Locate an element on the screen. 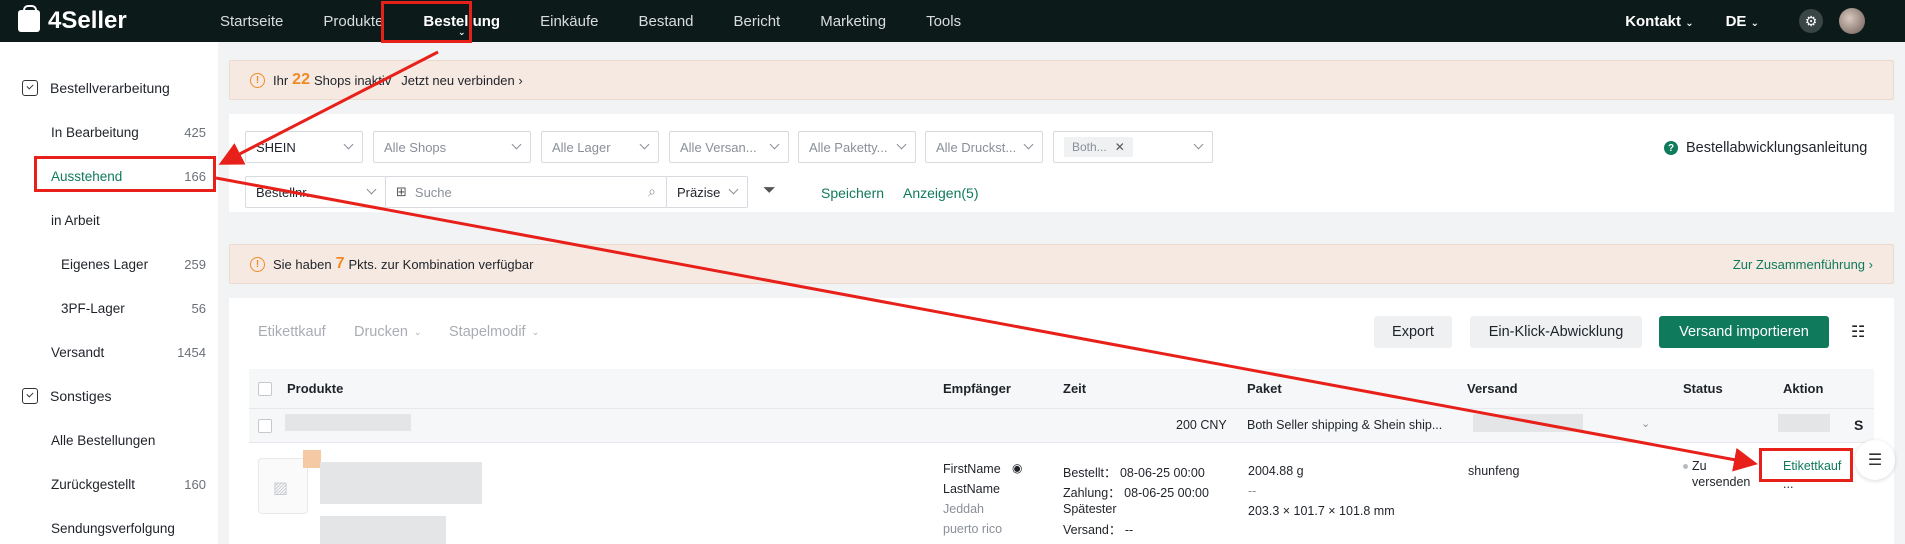 Image resolution: width=1905 pixels, height=544 pixels. arrow-to-ausstehend is located at coordinates (328, 107).